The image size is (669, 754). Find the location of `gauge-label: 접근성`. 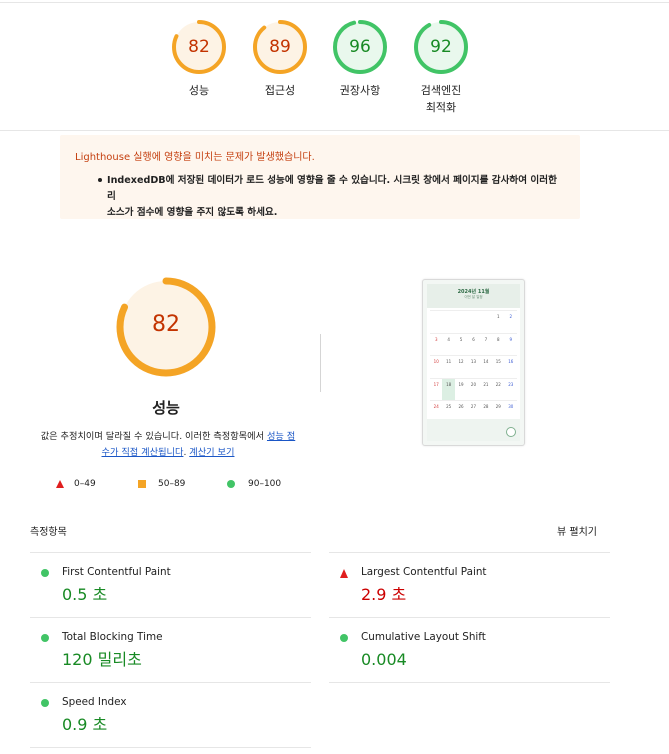

gauge-label: 접근성 is located at coordinates (280, 90).